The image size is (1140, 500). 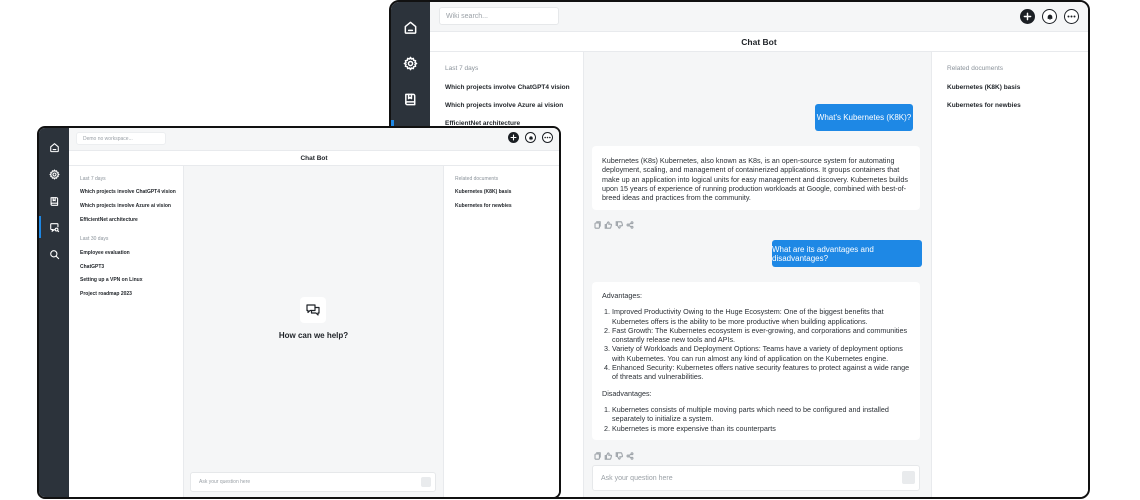 I want to click on back-history-last7-label: Last 7 days, so click(x=462, y=68).